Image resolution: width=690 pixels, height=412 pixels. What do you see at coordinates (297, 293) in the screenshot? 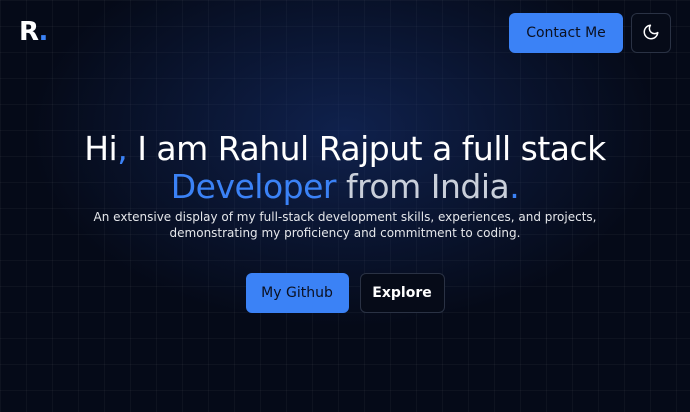
I see `github-button: My Github` at bounding box center [297, 293].